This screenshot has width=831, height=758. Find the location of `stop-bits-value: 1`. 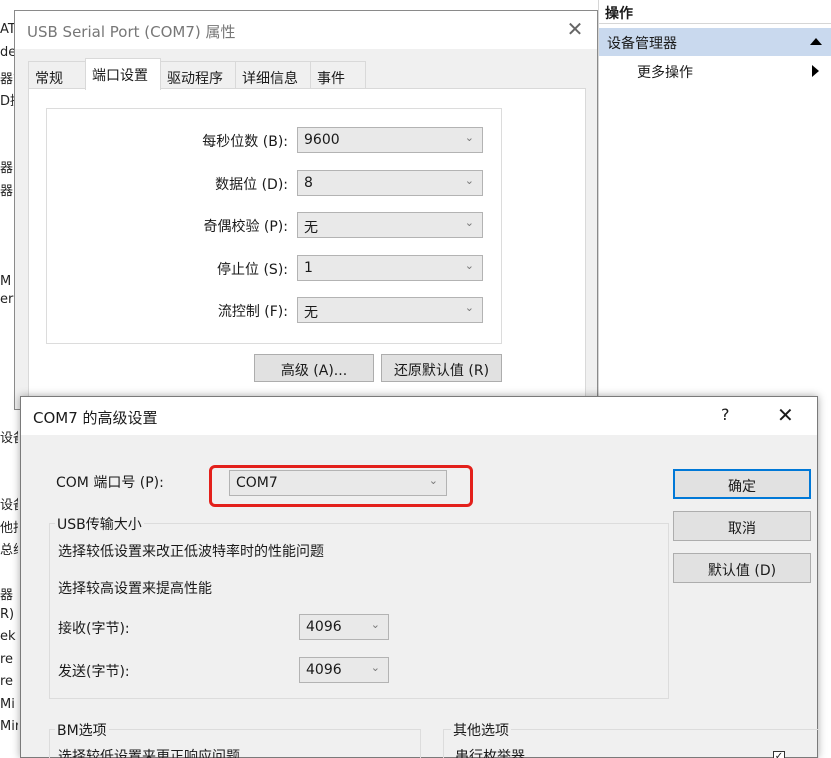

stop-bits-value: 1 is located at coordinates (308, 268).